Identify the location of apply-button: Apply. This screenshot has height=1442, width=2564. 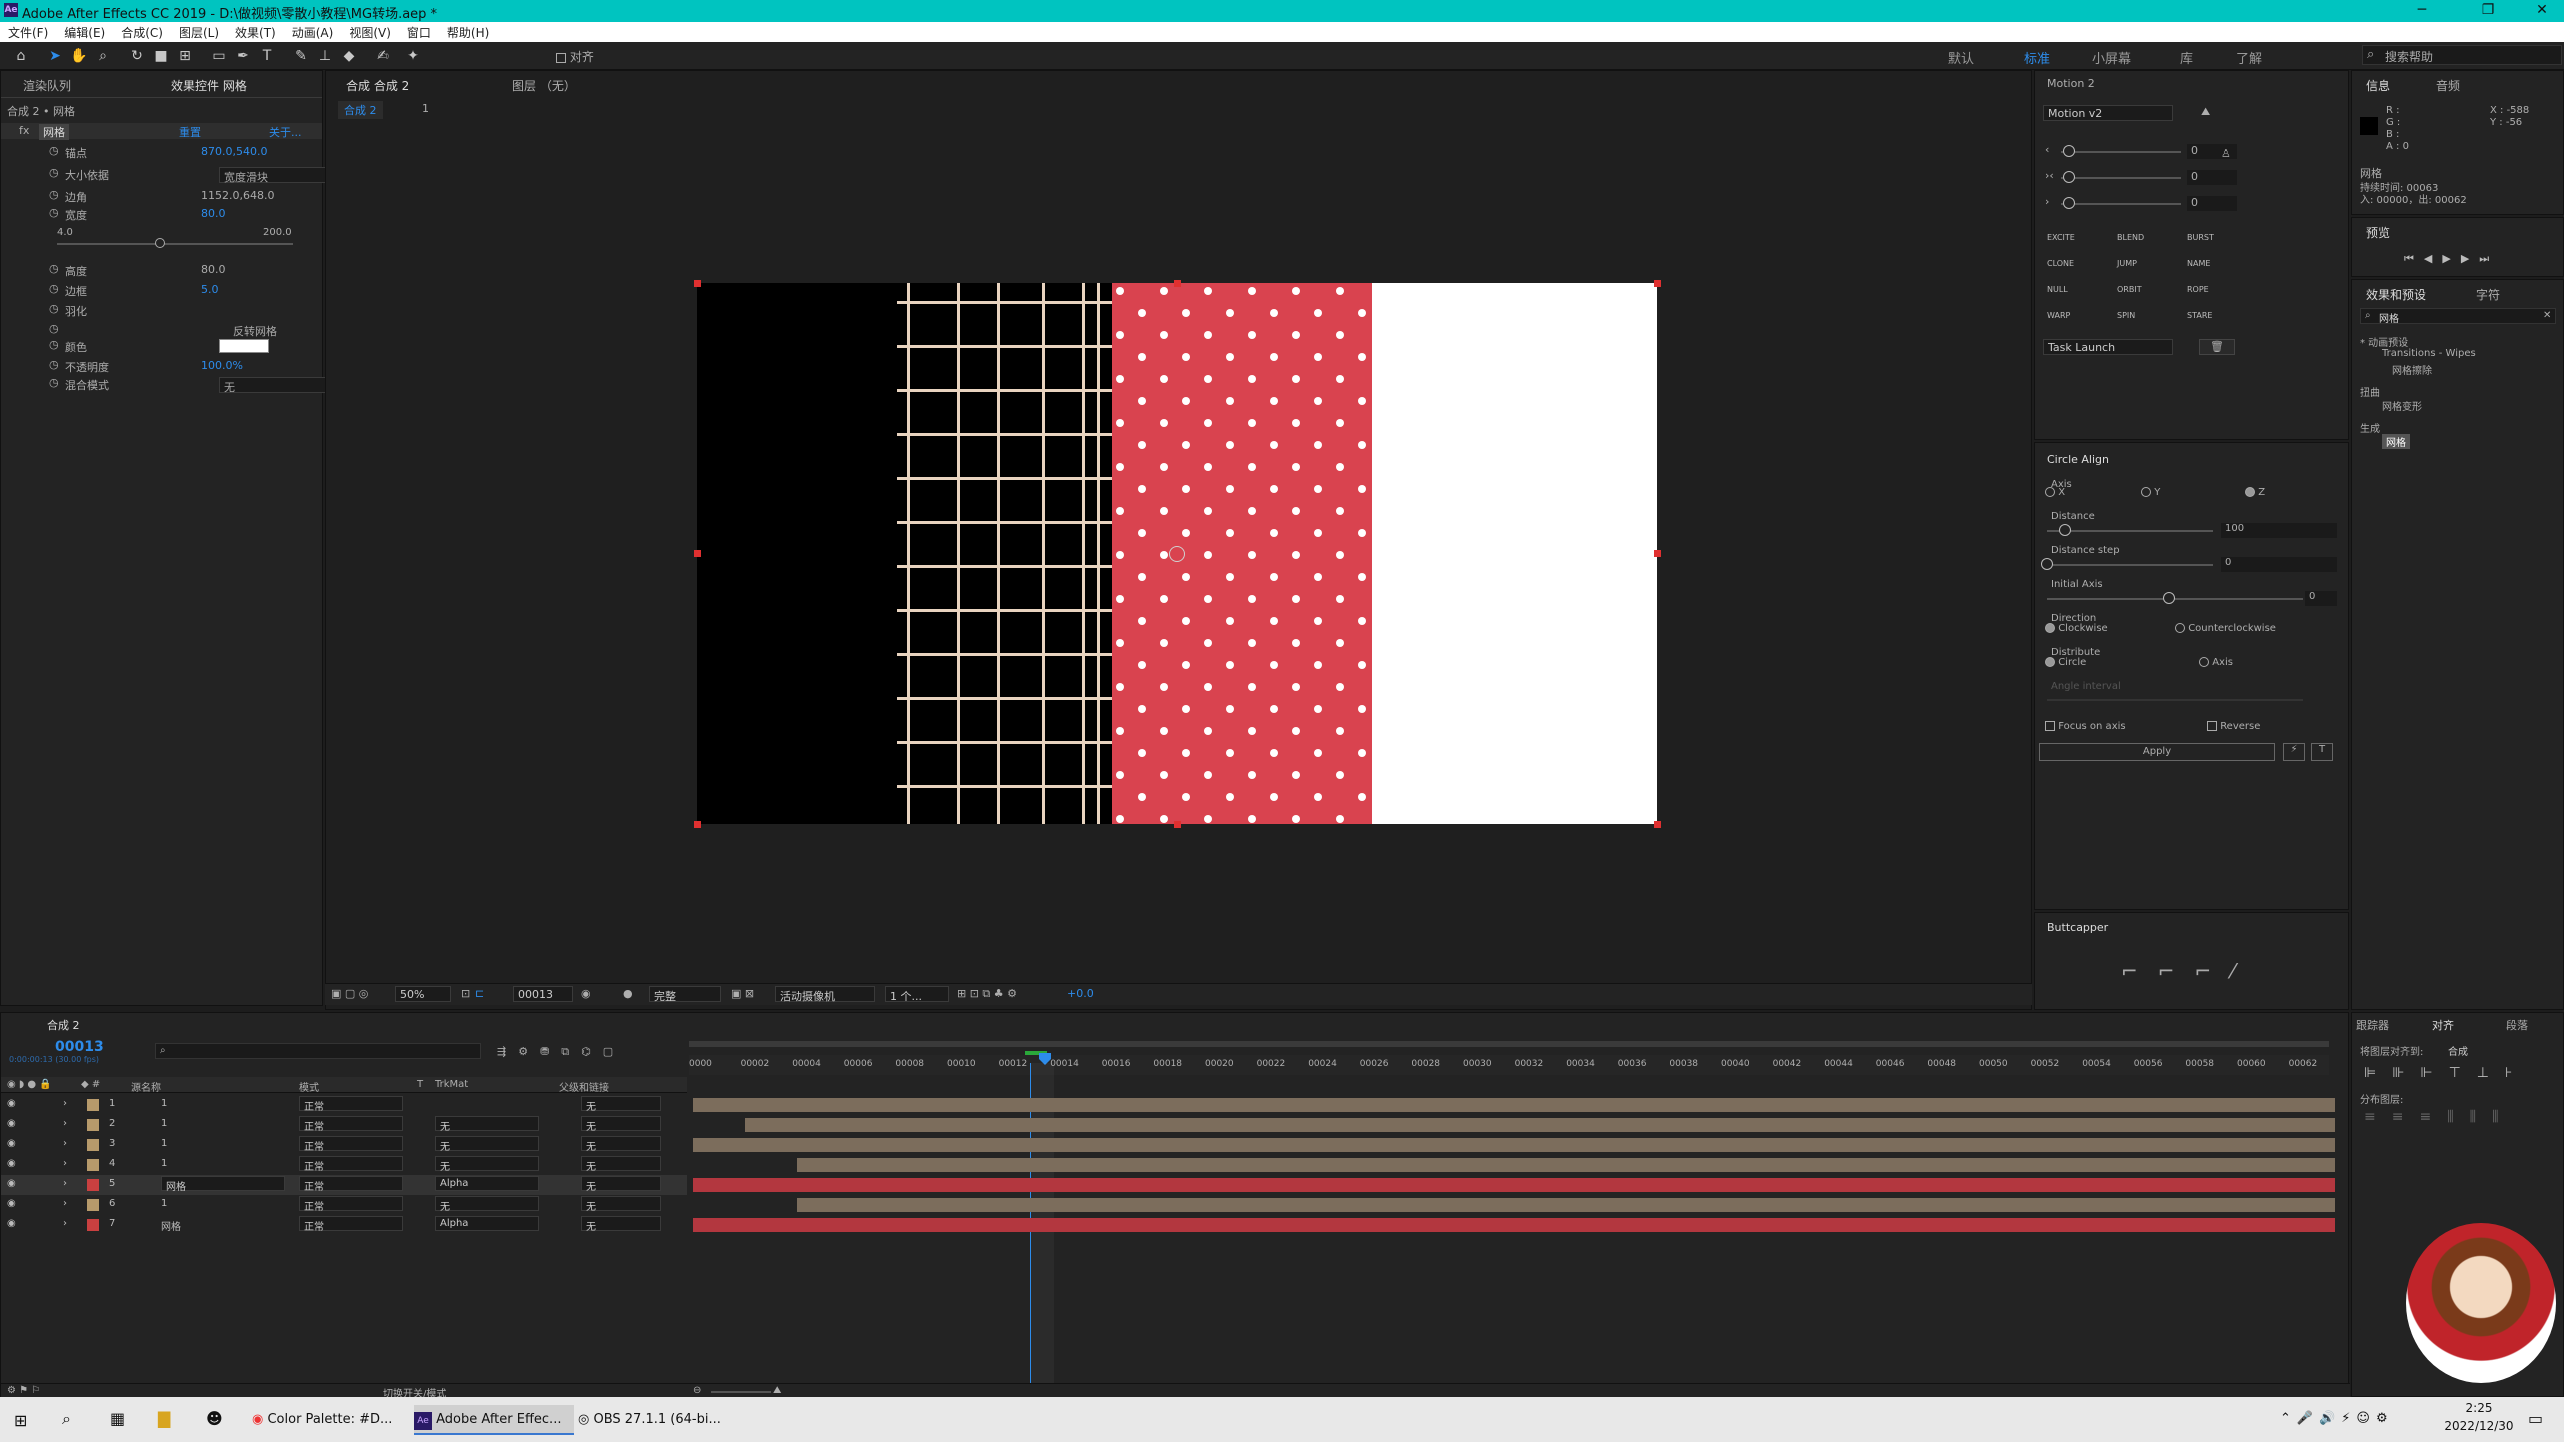
(2157, 752).